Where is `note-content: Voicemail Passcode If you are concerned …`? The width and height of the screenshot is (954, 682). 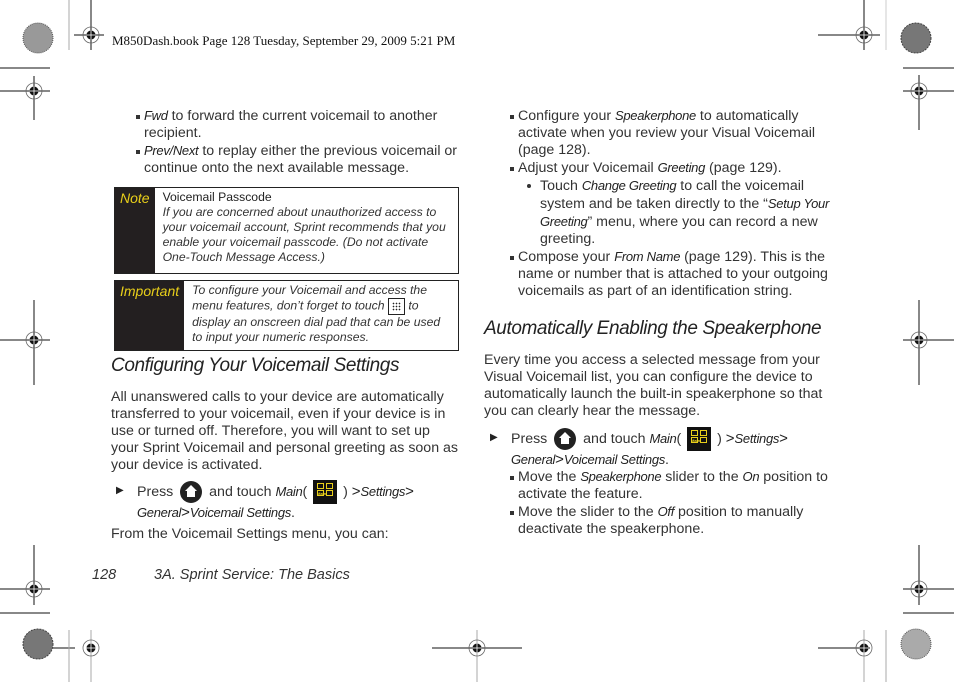 note-content: Voicemail Passcode If you are concerned … is located at coordinates (306, 230).